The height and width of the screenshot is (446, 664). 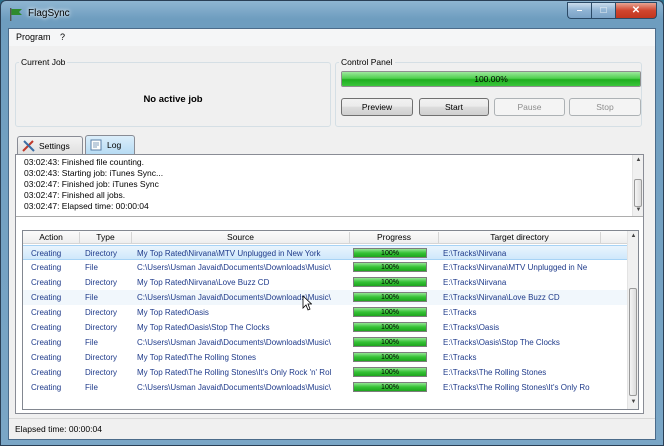 I want to click on tab-settings: Settings, so click(x=50, y=145).